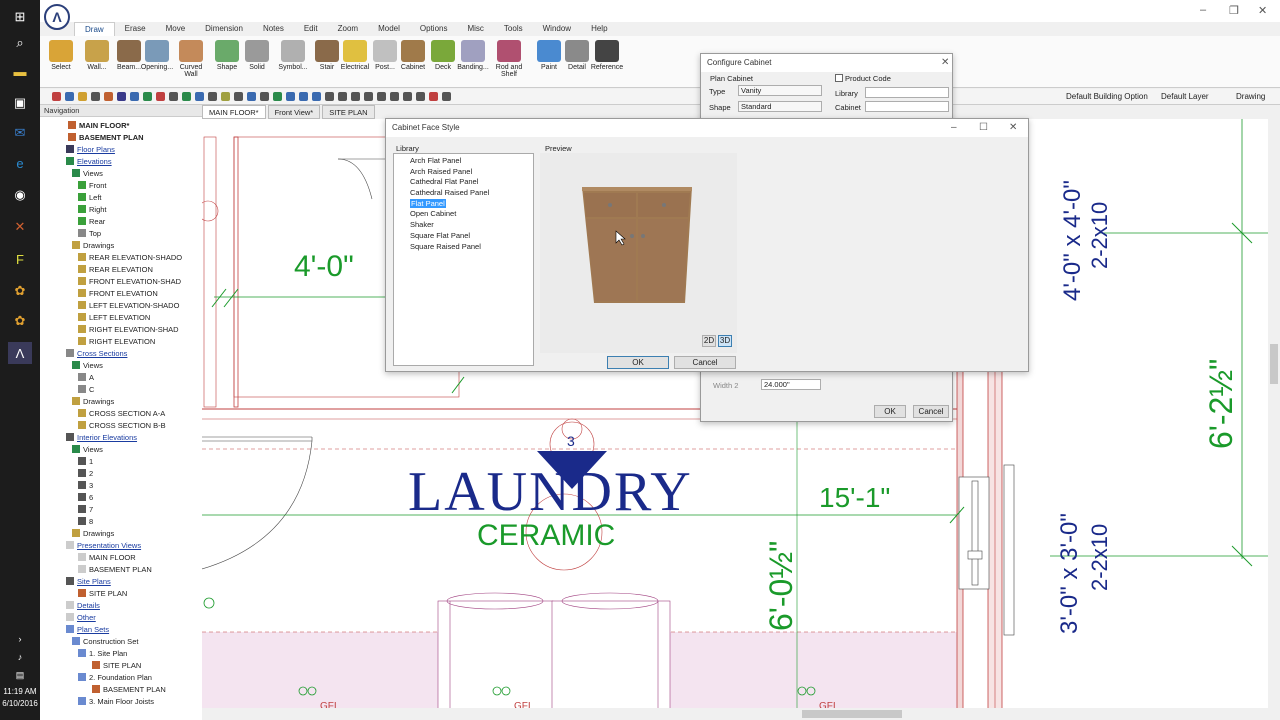  What do you see at coordinates (983, 127) in the screenshot?
I see `maximize-icon: ☐` at bounding box center [983, 127].